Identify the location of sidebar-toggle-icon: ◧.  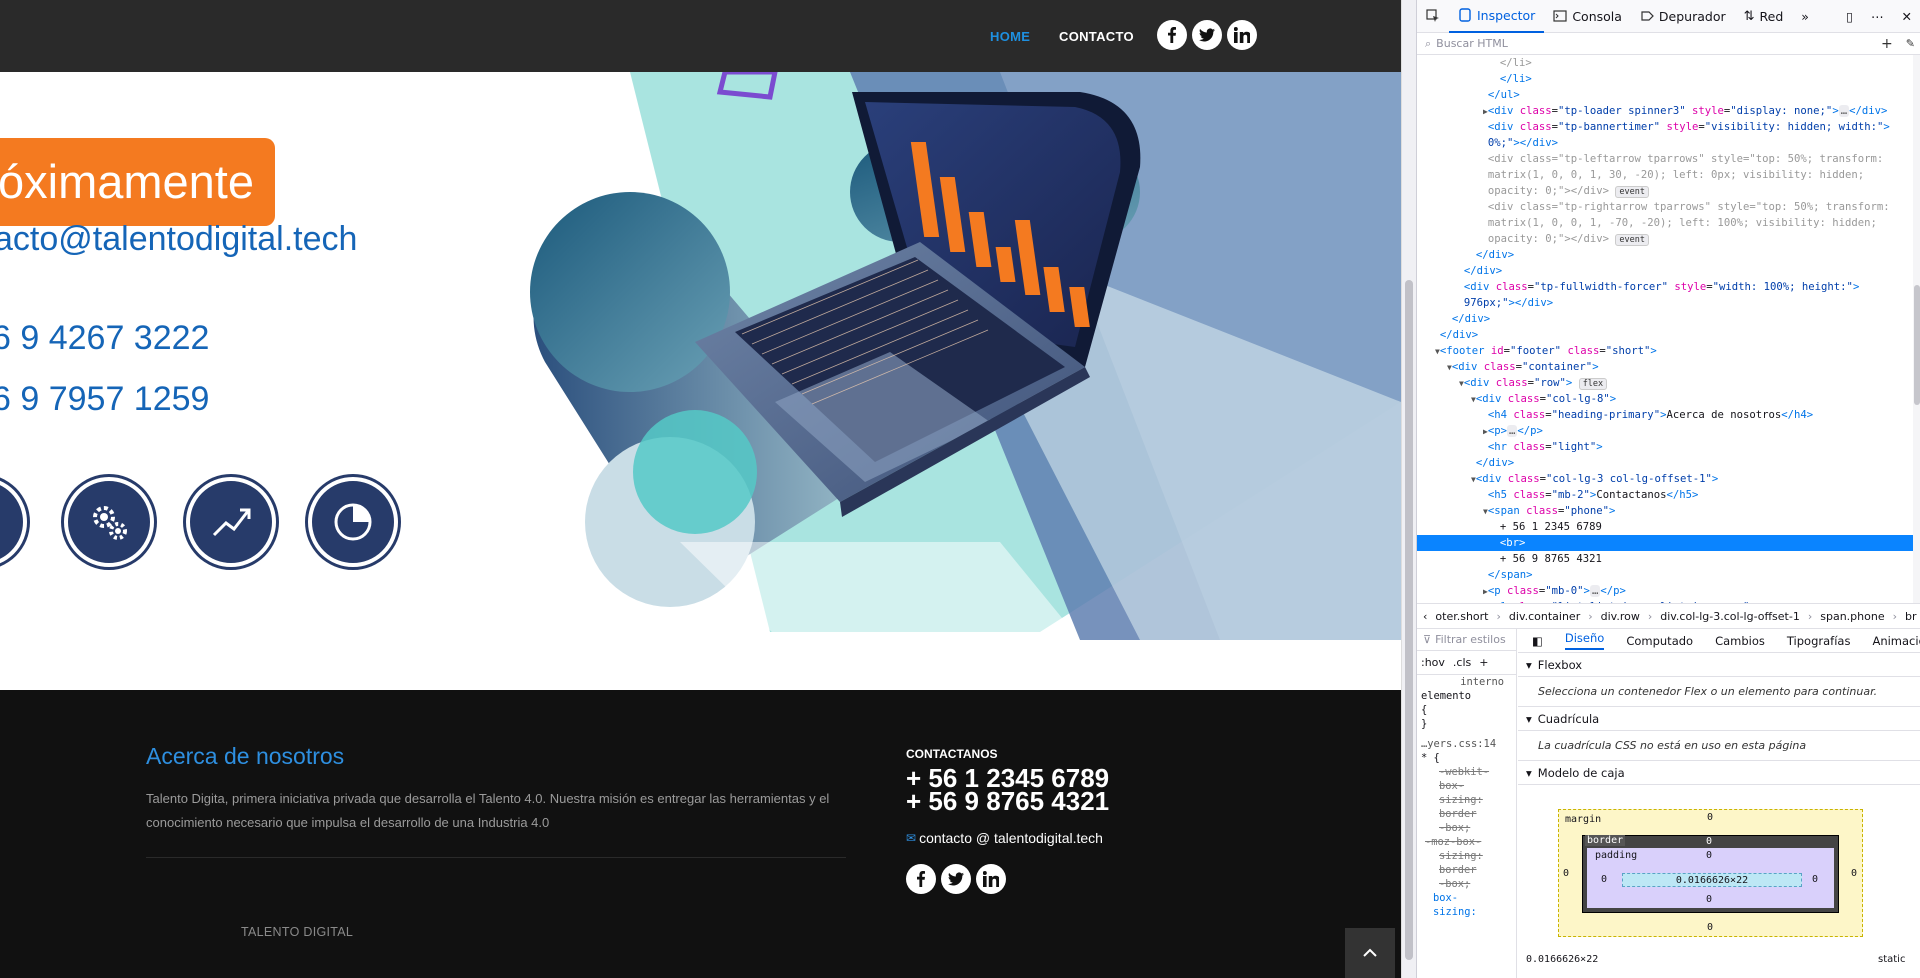
(1537, 641).